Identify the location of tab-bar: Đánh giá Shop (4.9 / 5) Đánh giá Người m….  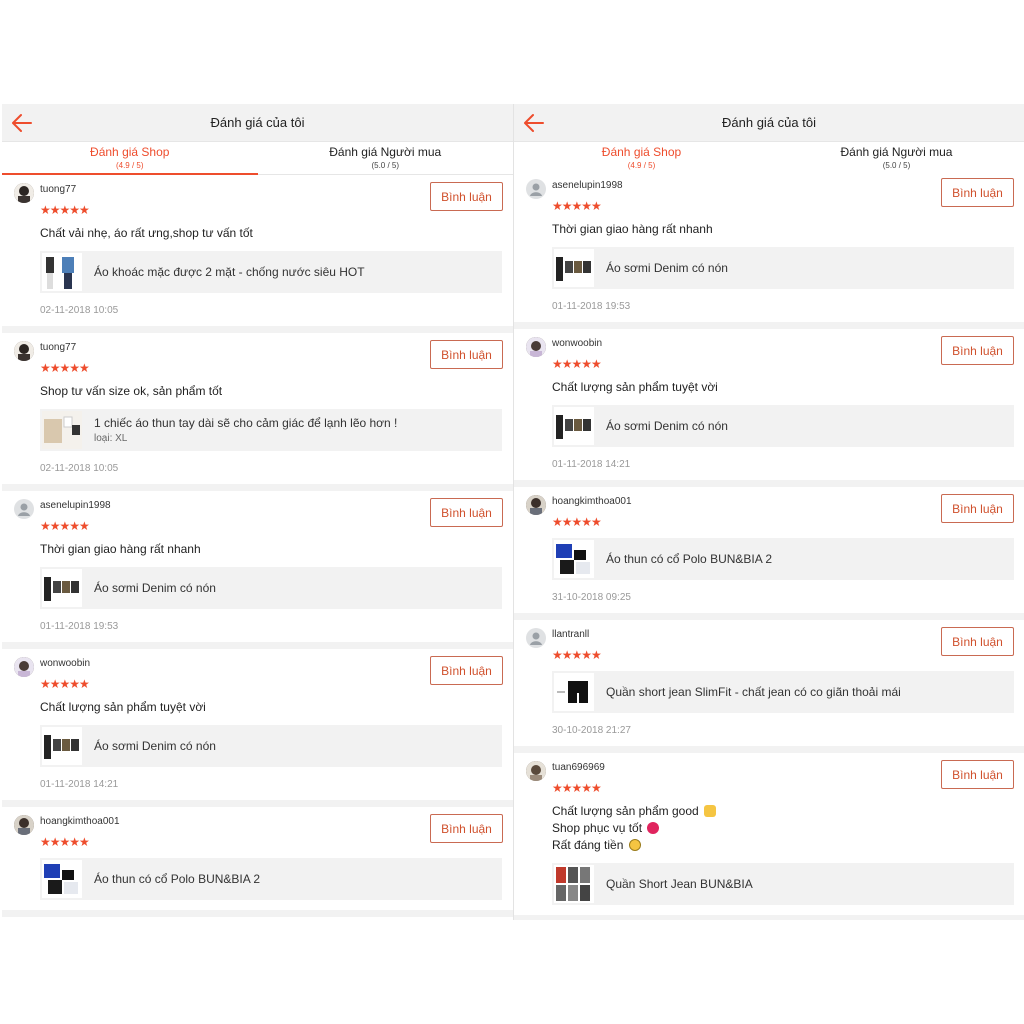
(257, 158).